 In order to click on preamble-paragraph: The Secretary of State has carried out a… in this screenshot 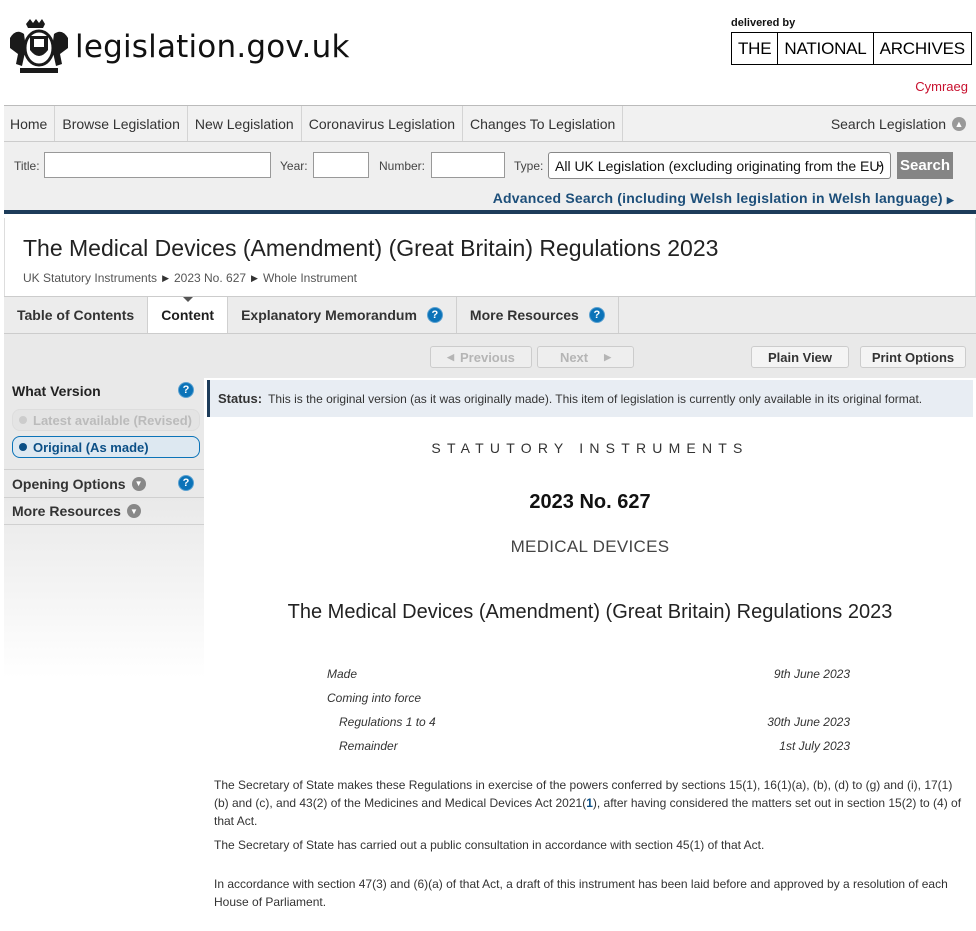, I will do `click(489, 845)`.